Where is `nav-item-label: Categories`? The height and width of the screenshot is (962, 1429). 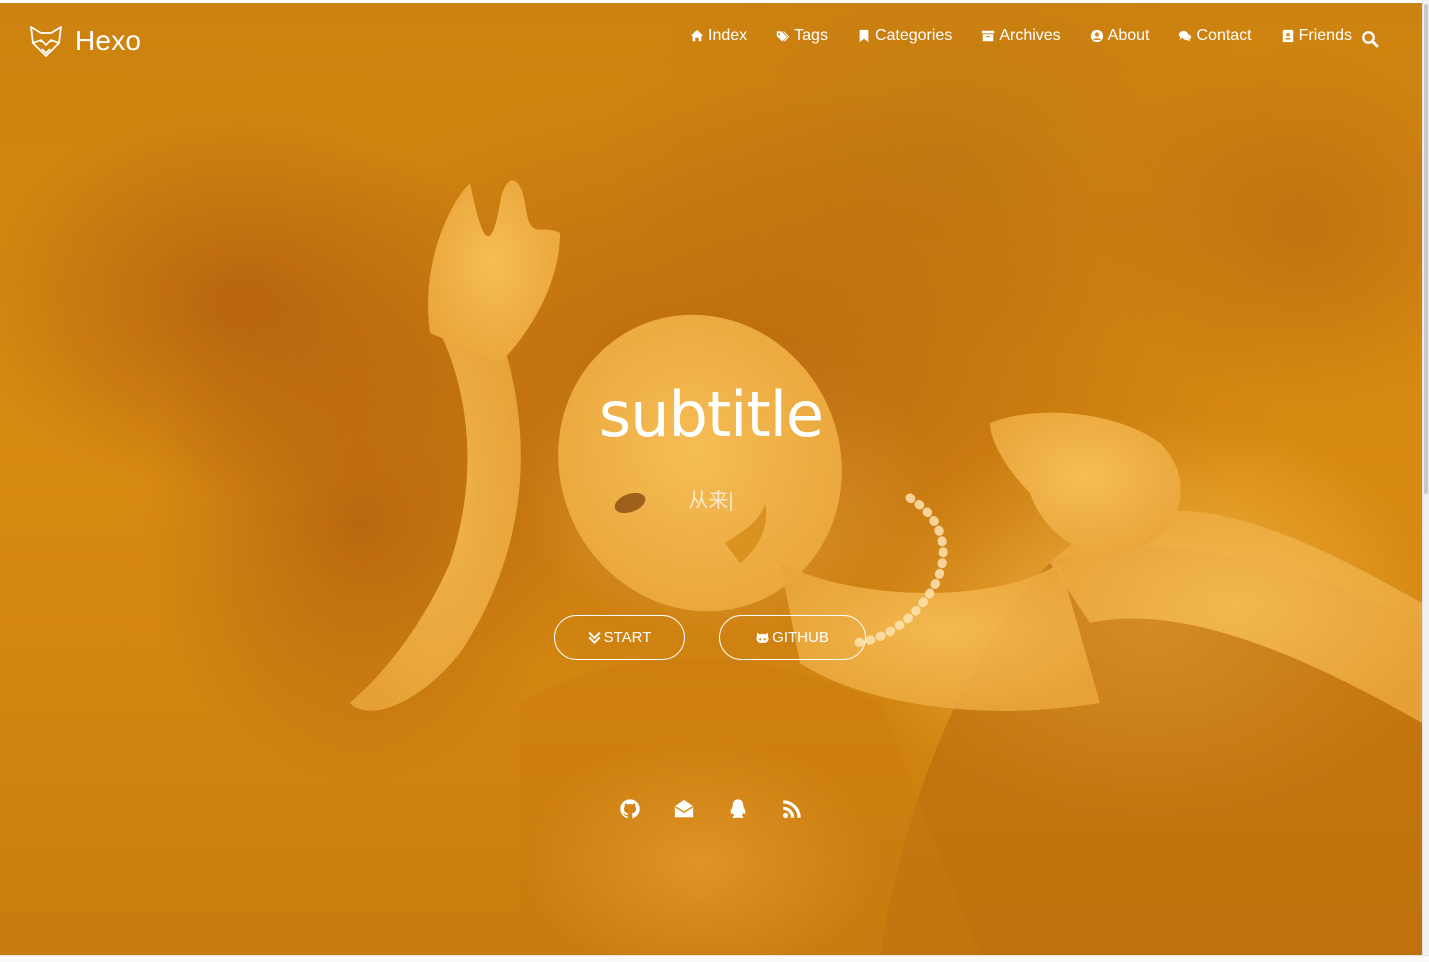 nav-item-label: Categories is located at coordinates (913, 35).